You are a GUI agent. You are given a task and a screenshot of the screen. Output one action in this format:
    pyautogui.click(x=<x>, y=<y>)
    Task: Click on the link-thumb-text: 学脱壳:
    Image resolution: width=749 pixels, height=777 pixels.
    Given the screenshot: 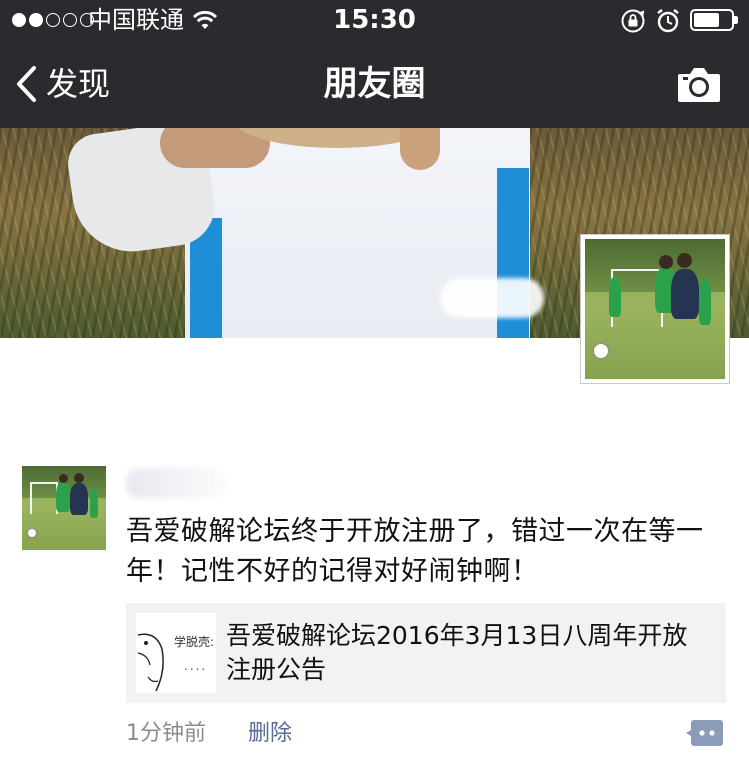 What is the action you would take?
    pyautogui.click(x=194, y=642)
    